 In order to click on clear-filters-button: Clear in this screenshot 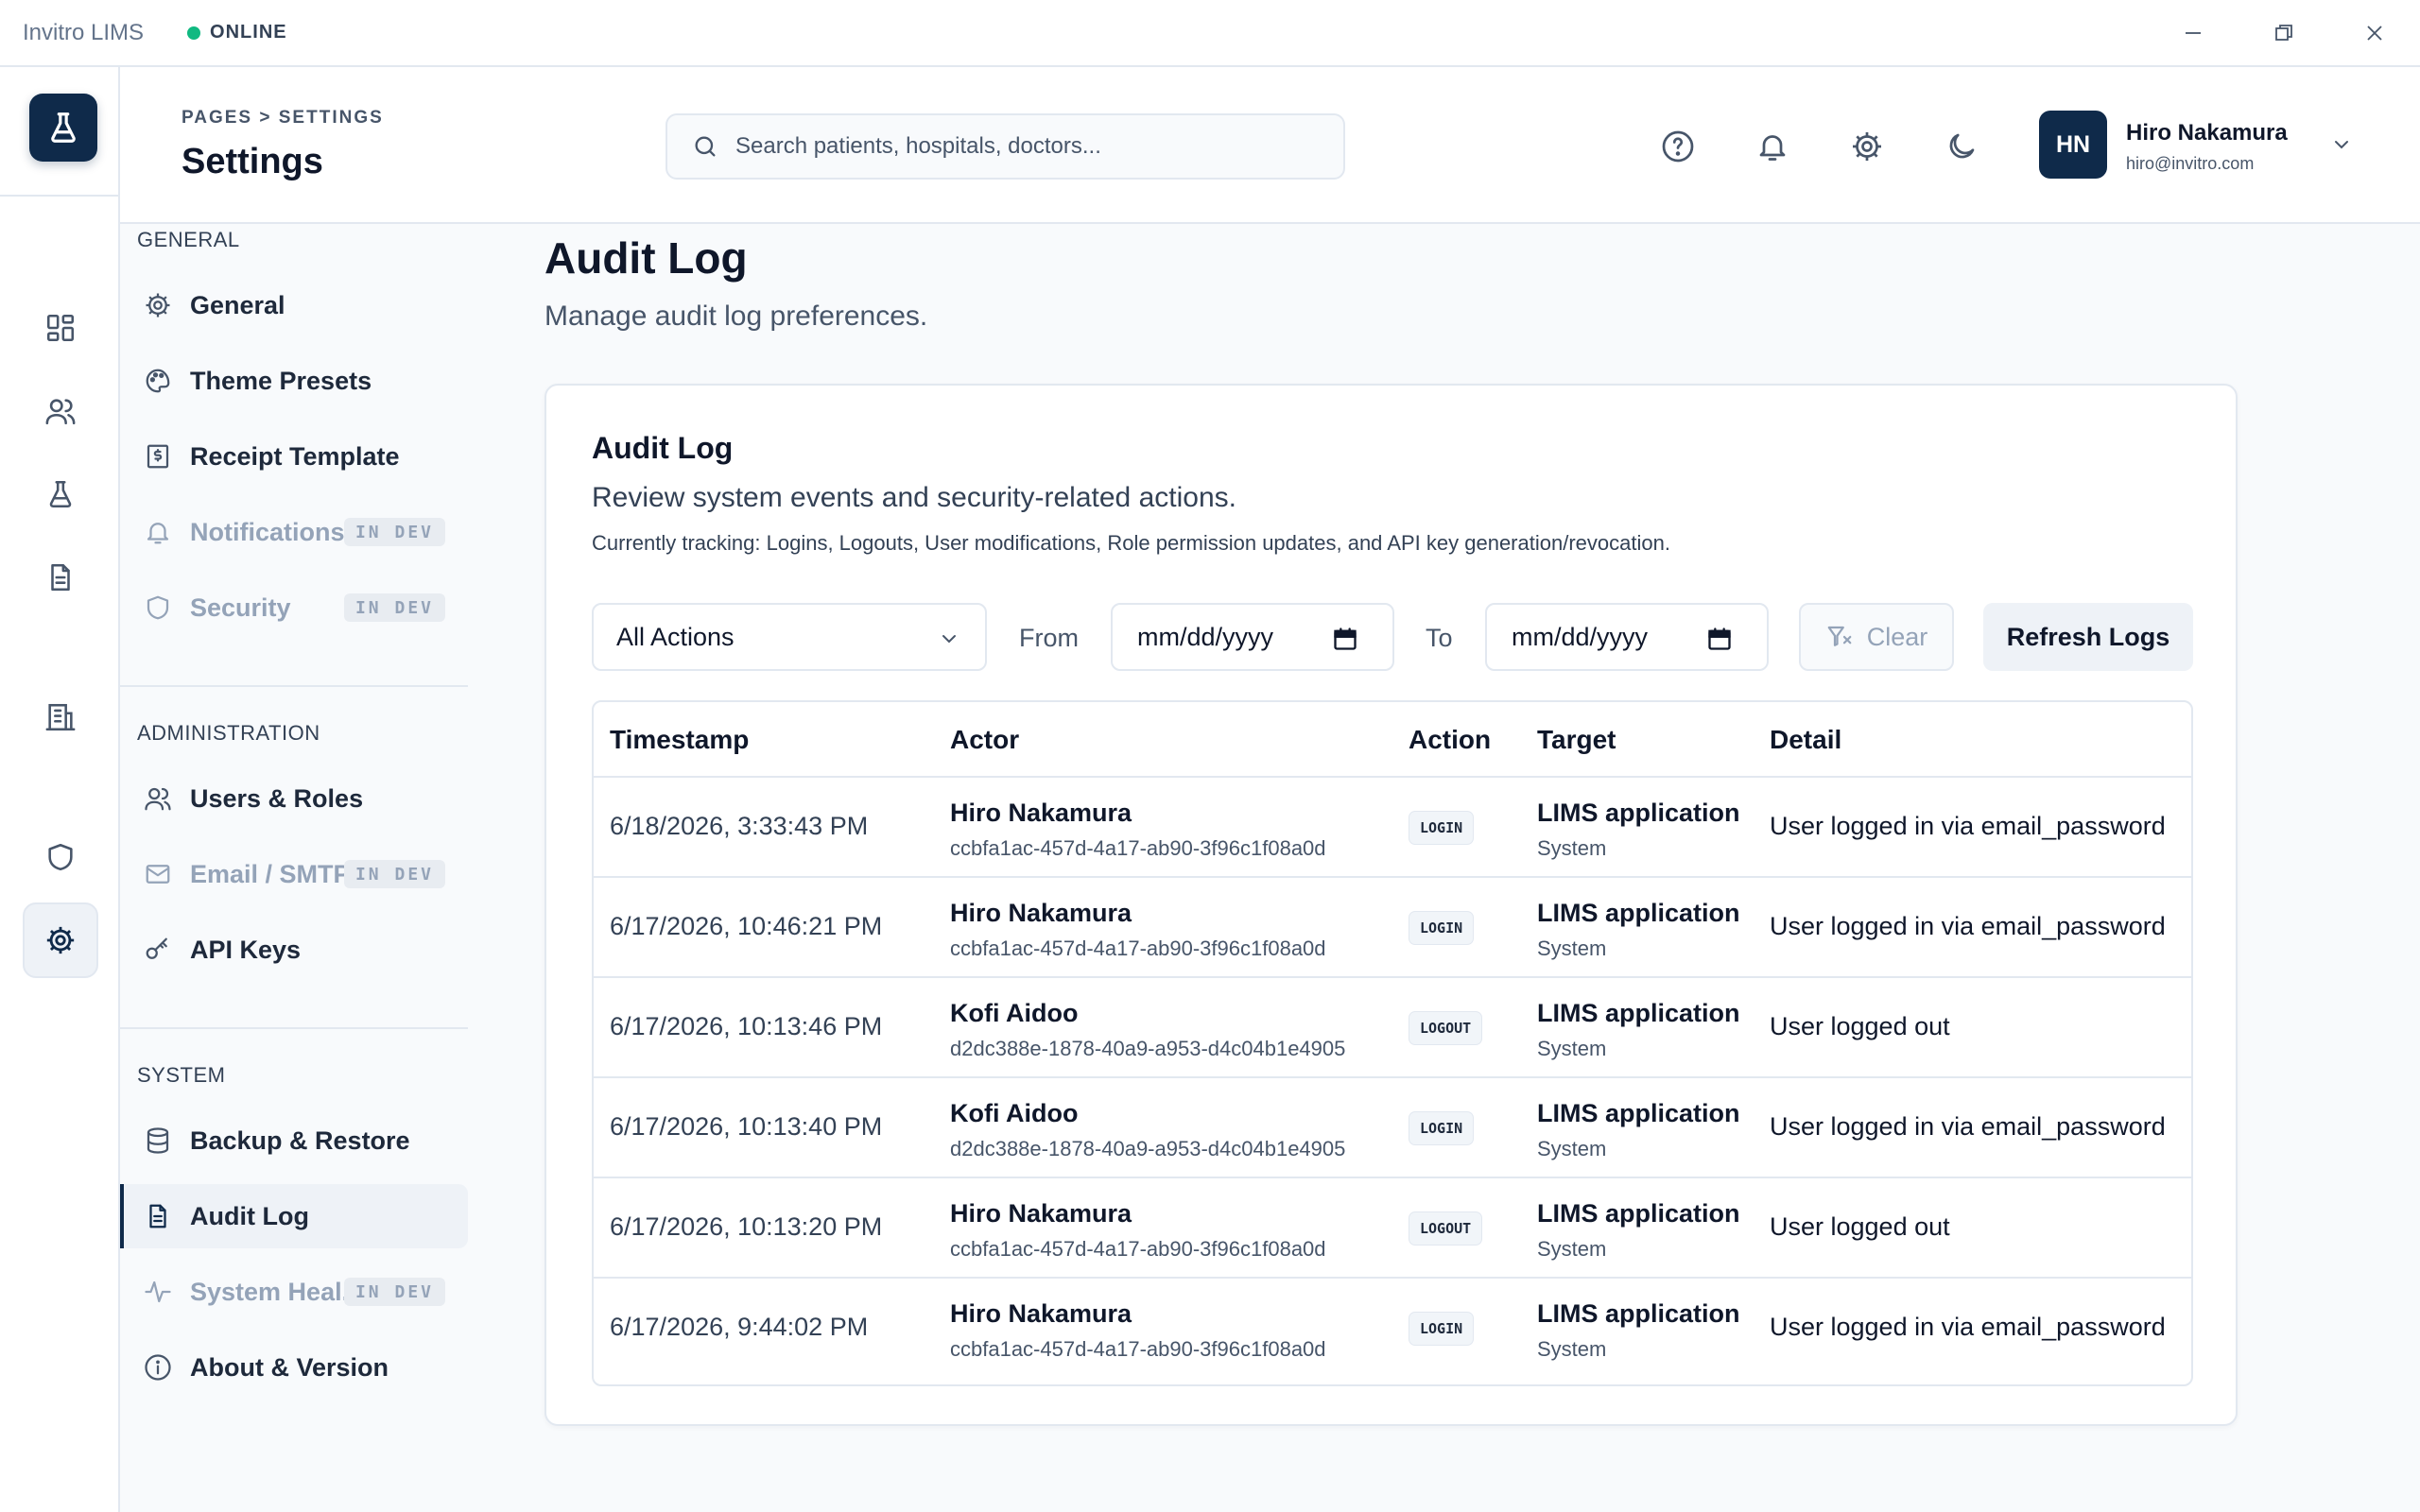, I will do `click(1876, 637)`.